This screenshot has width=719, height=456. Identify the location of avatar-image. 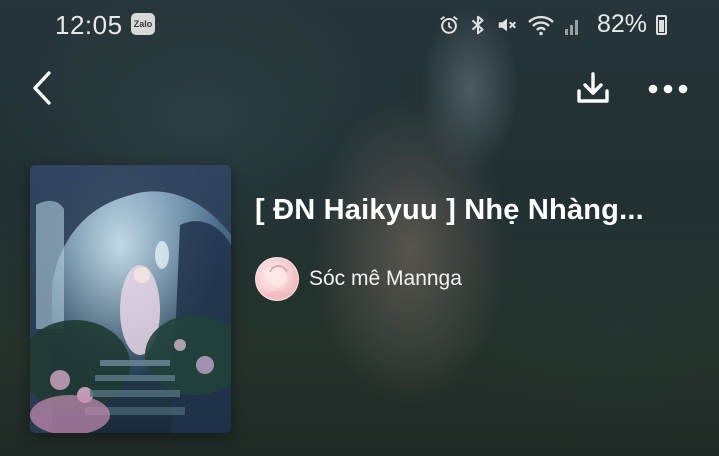
(278, 281).